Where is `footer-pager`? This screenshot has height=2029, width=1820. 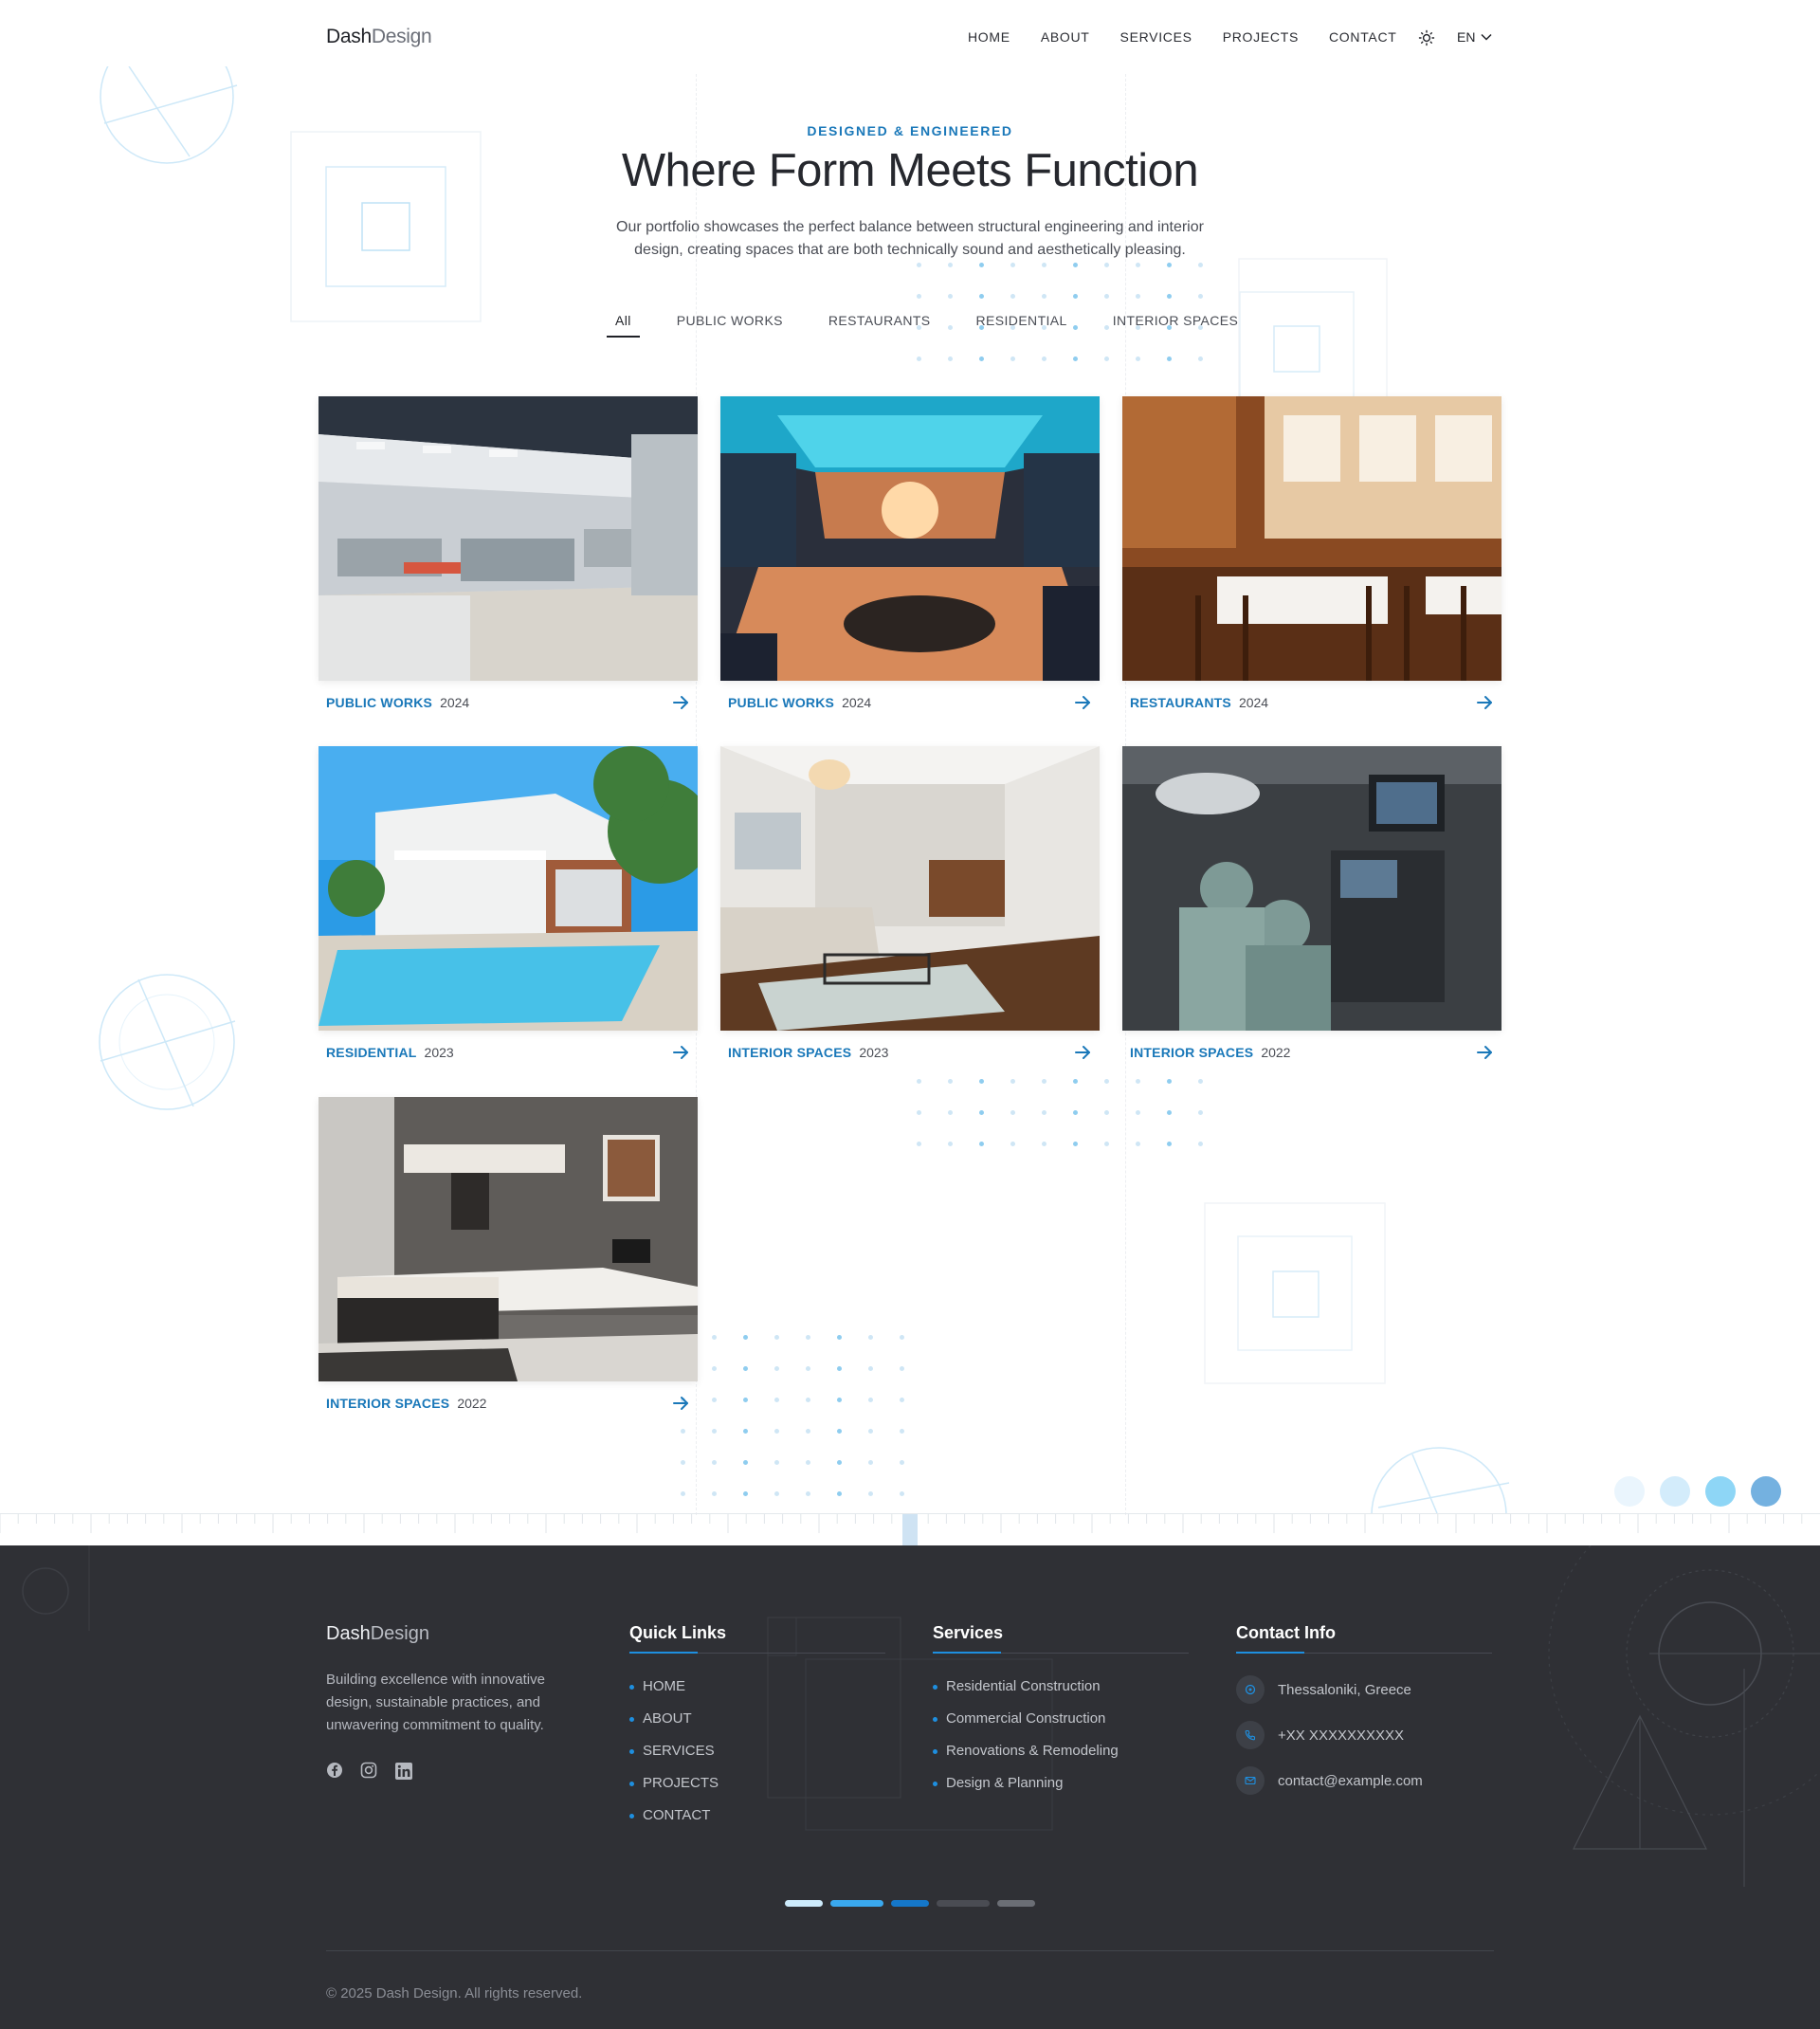
footer-pager is located at coordinates (910, 1903).